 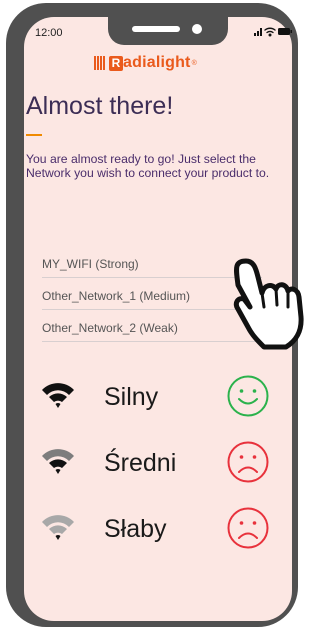 What do you see at coordinates (140, 463) in the screenshot?
I see `legend-label-medium: Średni` at bounding box center [140, 463].